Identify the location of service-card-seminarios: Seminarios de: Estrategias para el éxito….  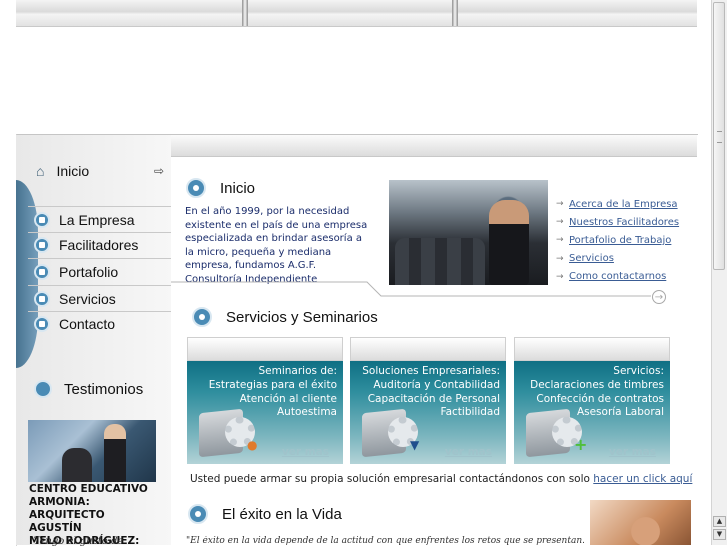
(265, 400).